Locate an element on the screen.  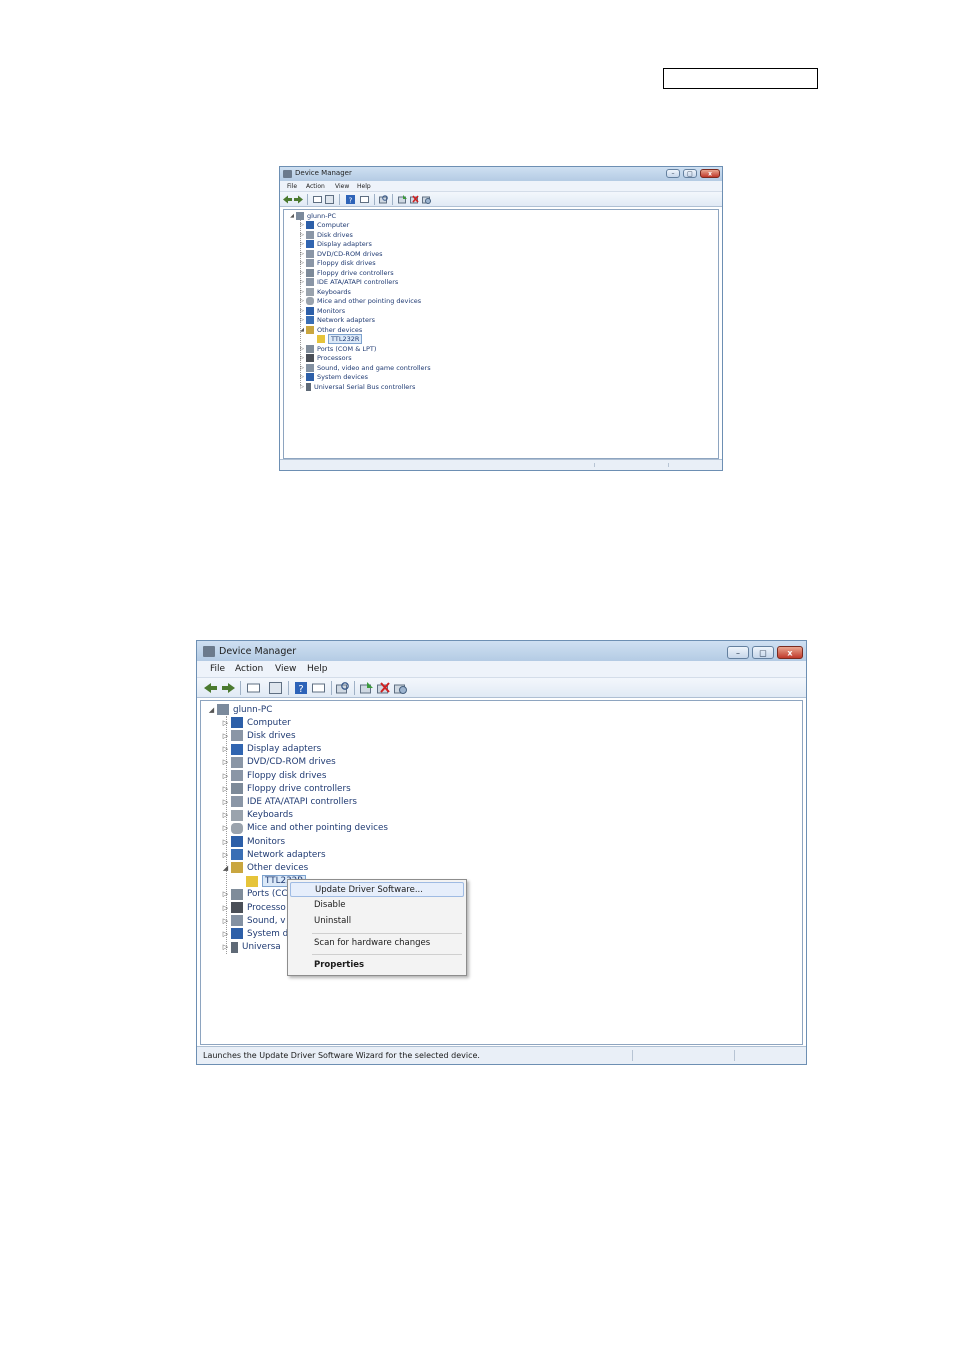
tree-item-usb-controllers: ▷ Universa is located at coordinates (250, 947).